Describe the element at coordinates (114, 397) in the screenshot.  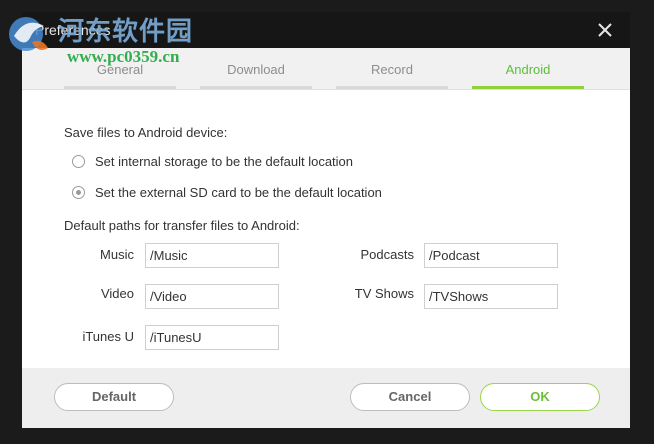
I see `default-button: Default` at that location.